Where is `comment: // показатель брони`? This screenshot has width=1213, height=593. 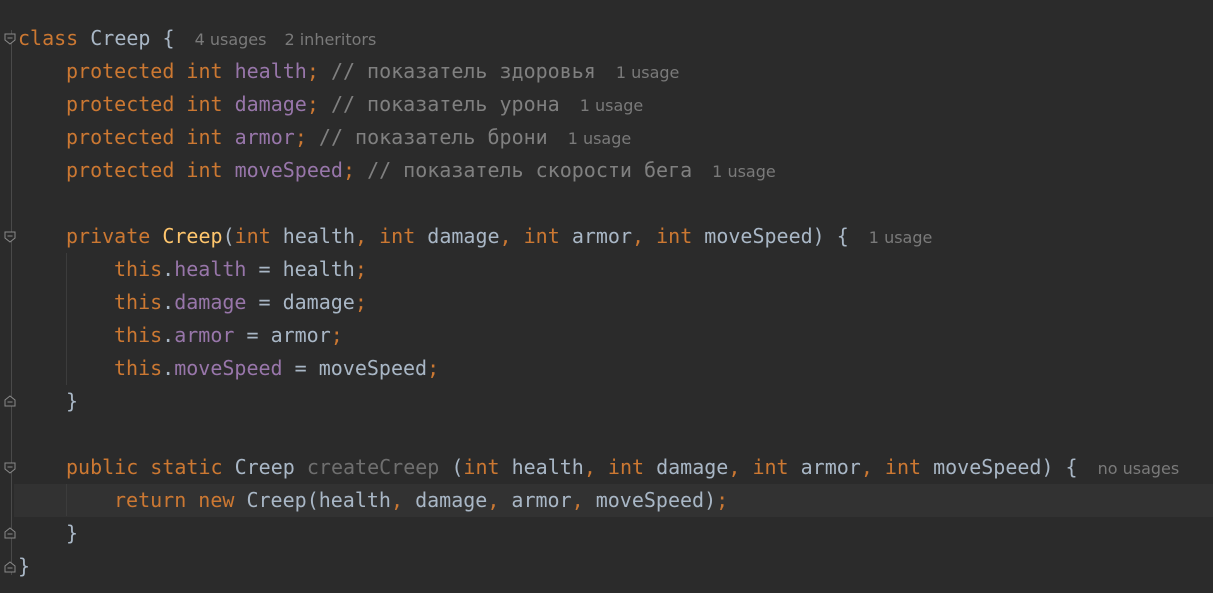
comment: // показатель брони is located at coordinates (433, 137).